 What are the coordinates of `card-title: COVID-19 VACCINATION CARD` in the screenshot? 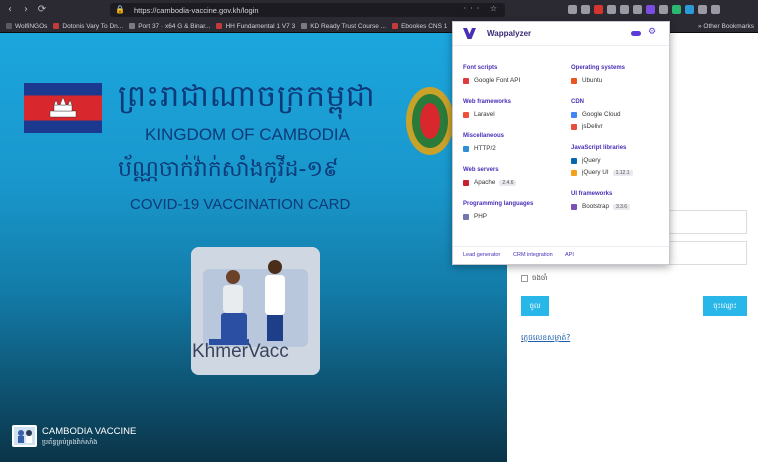 It's located at (240, 204).